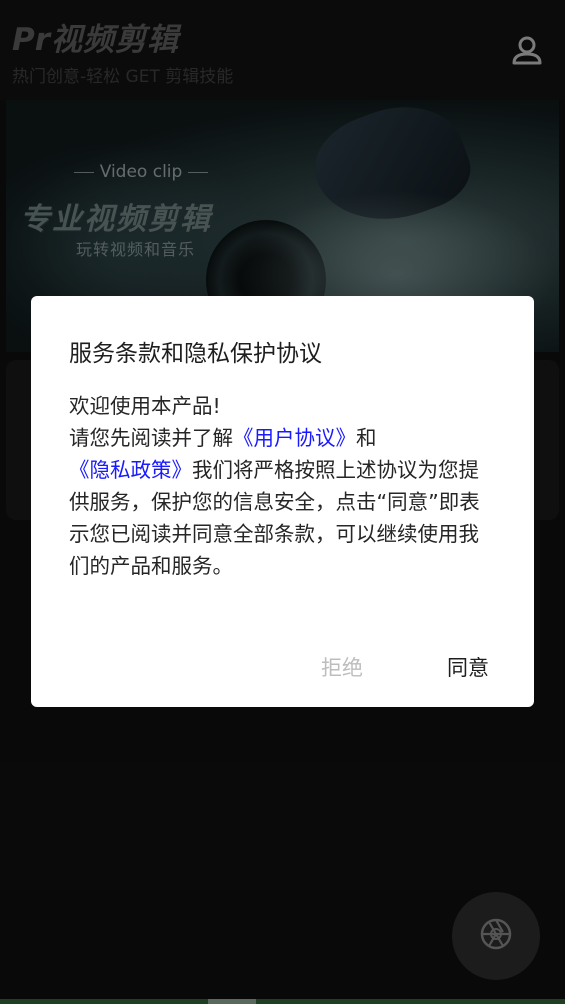 Image resolution: width=565 pixels, height=1004 pixels. I want to click on gesture-nav-bar, so click(282, 1001).